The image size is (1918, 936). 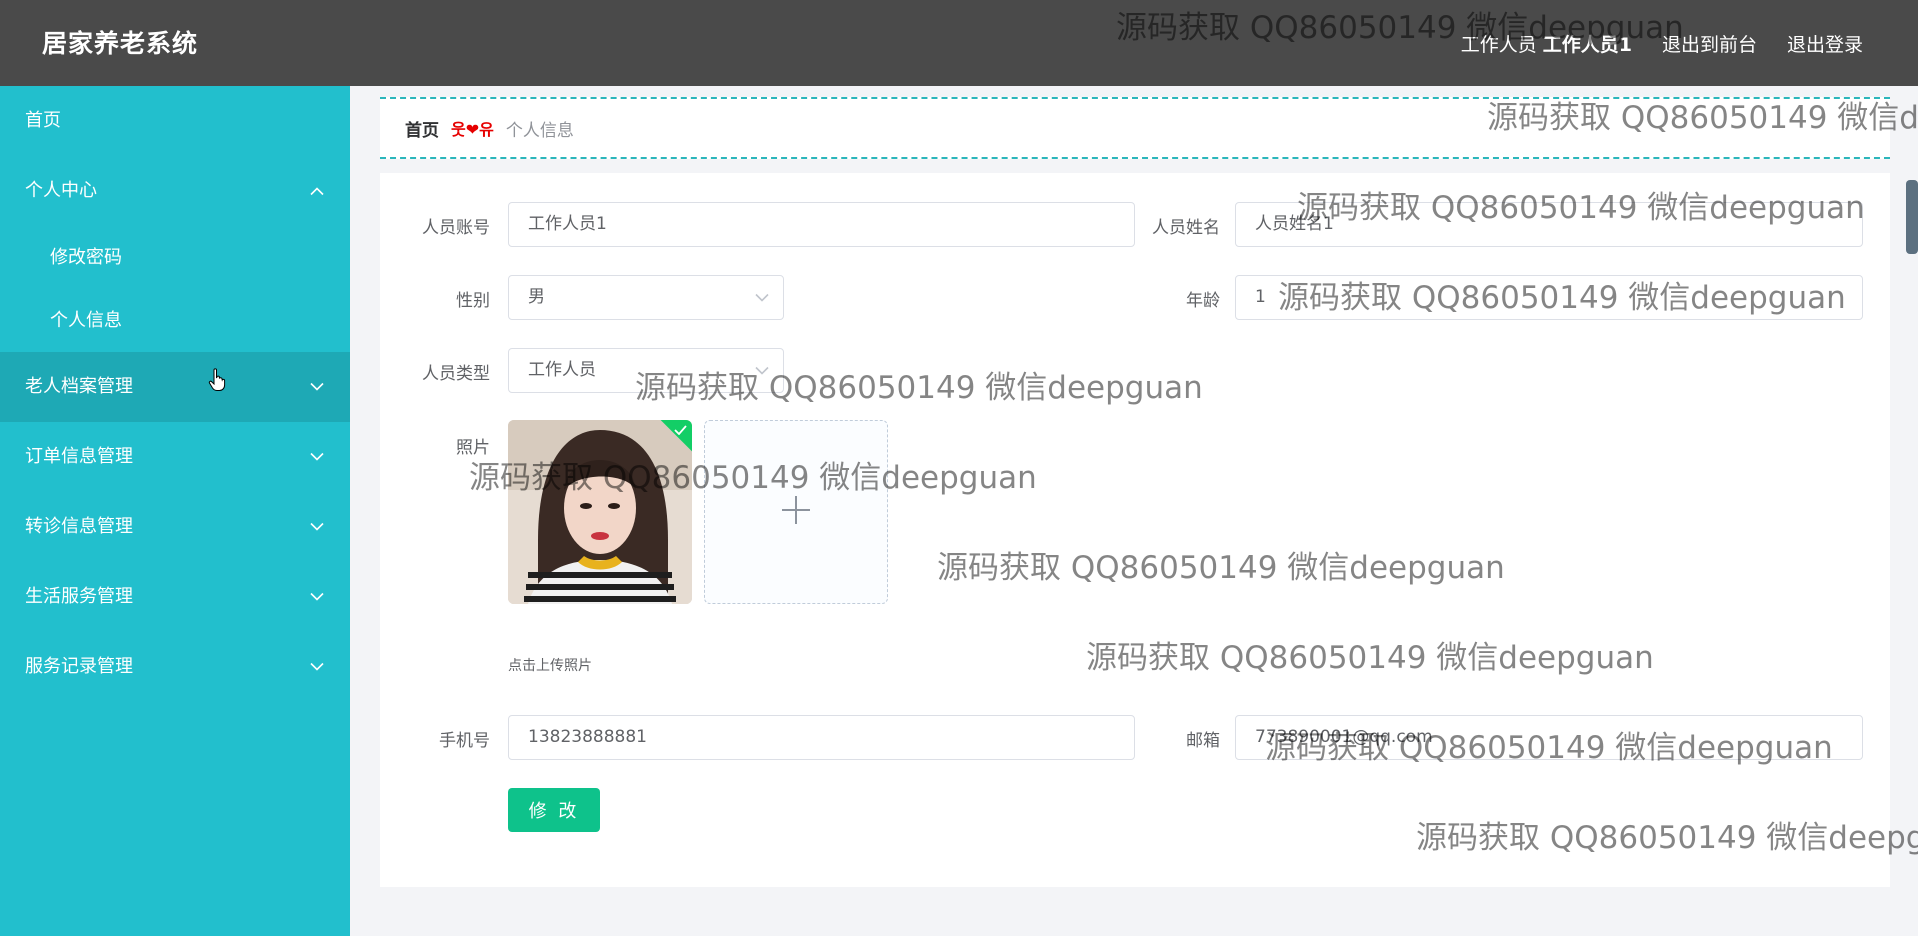 I want to click on check-icon, so click(x=680, y=431).